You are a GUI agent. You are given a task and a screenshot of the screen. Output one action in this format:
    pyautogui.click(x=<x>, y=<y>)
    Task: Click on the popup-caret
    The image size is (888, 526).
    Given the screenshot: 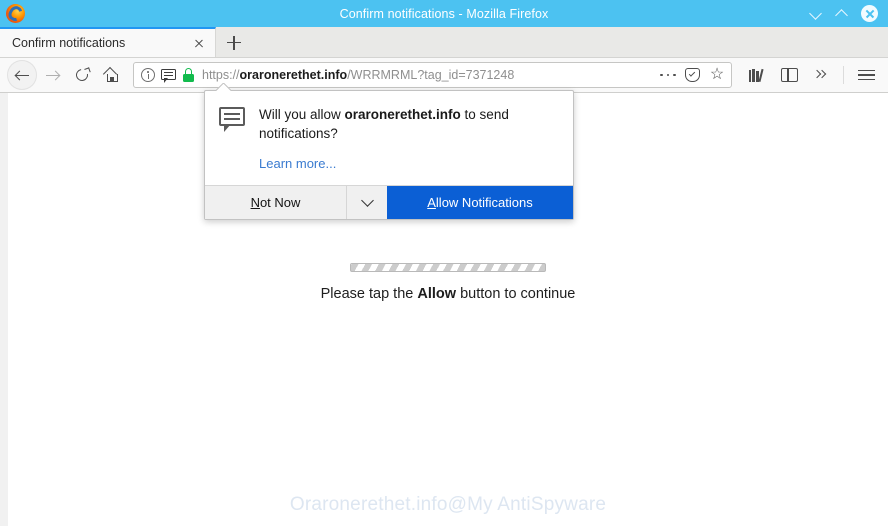 What is the action you would take?
    pyautogui.click(x=223, y=87)
    